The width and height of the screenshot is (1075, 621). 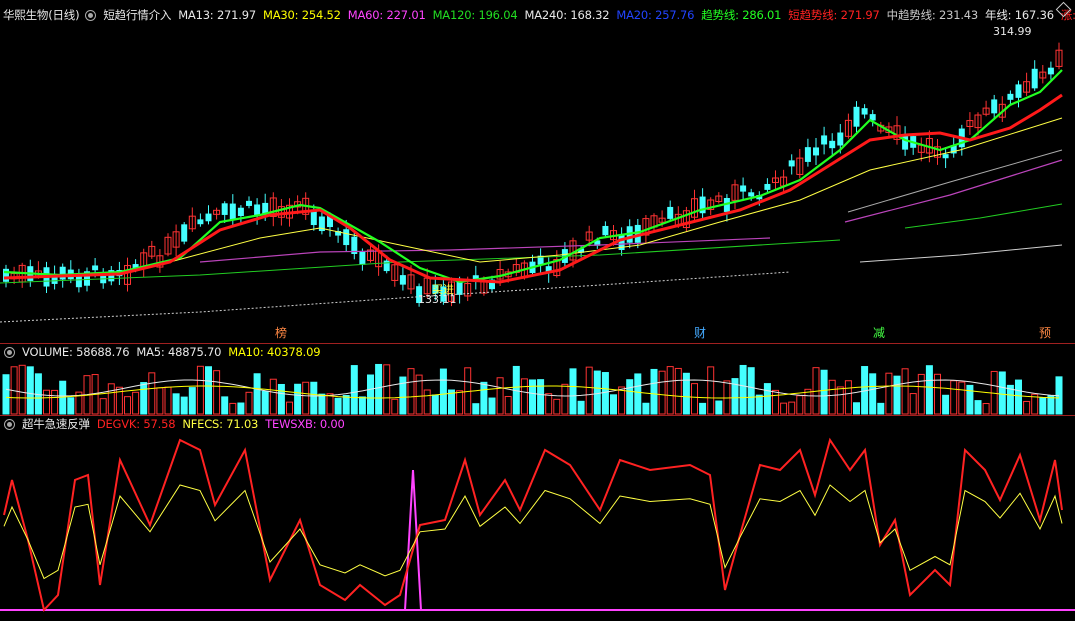 I want to click on oscillator-switch-icon, so click(x=9, y=424).